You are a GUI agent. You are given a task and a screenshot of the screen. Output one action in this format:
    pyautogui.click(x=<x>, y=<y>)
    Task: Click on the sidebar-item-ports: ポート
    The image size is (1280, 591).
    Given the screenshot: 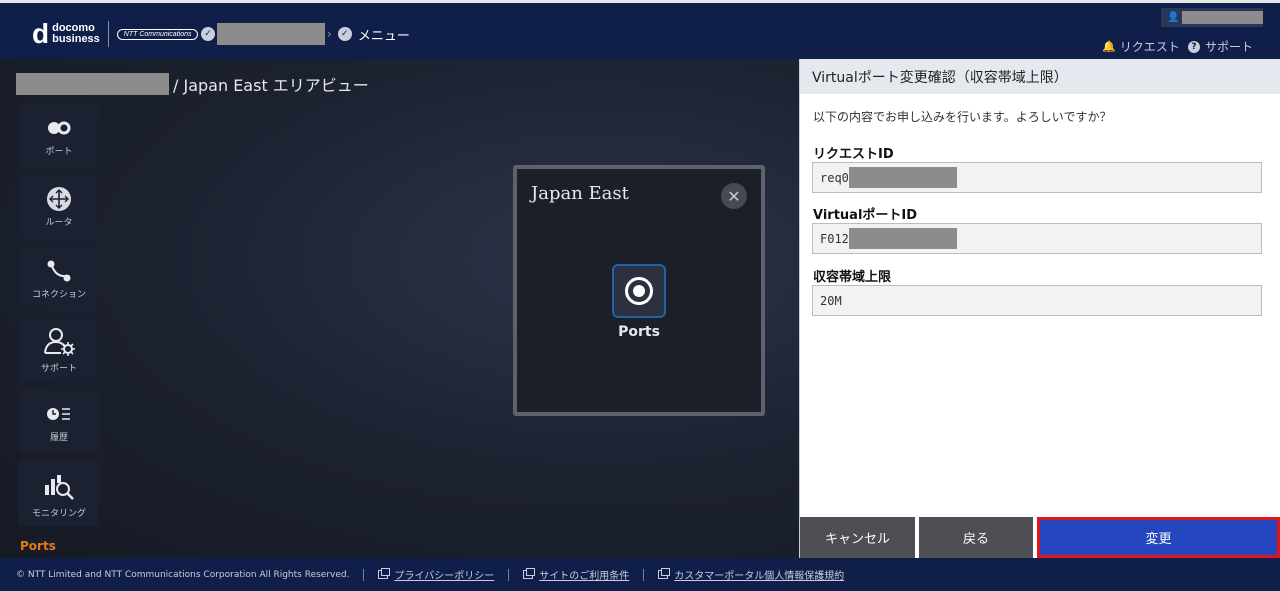 What is the action you would take?
    pyautogui.click(x=59, y=135)
    